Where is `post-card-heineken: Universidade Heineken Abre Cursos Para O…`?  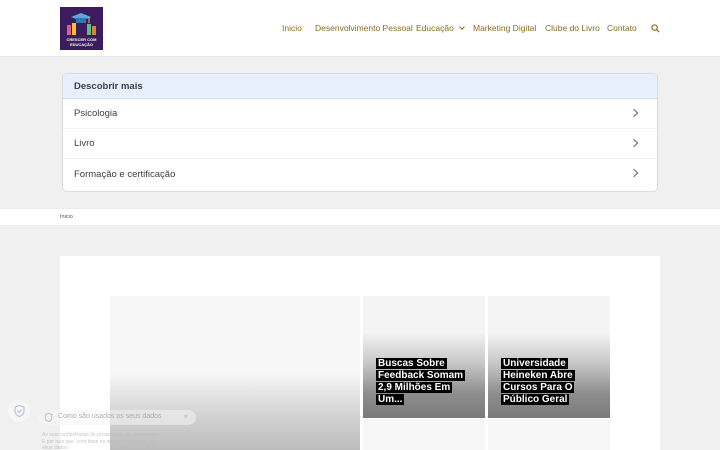 post-card-heineken: Universidade Heineken Abre Cursos Para O… is located at coordinates (549, 357).